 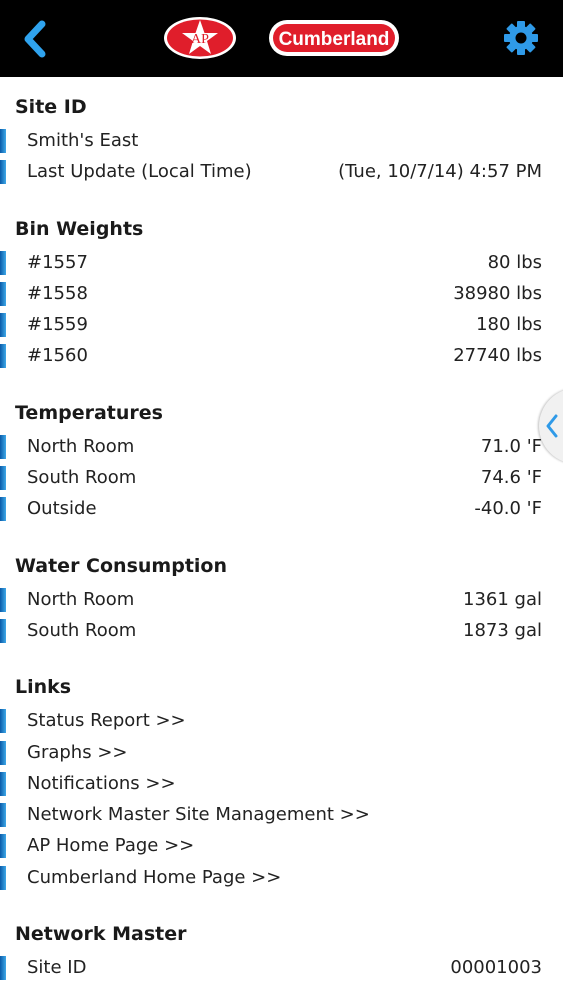 What do you see at coordinates (509, 325) in the screenshot?
I see `row-value: 180 lbs` at bounding box center [509, 325].